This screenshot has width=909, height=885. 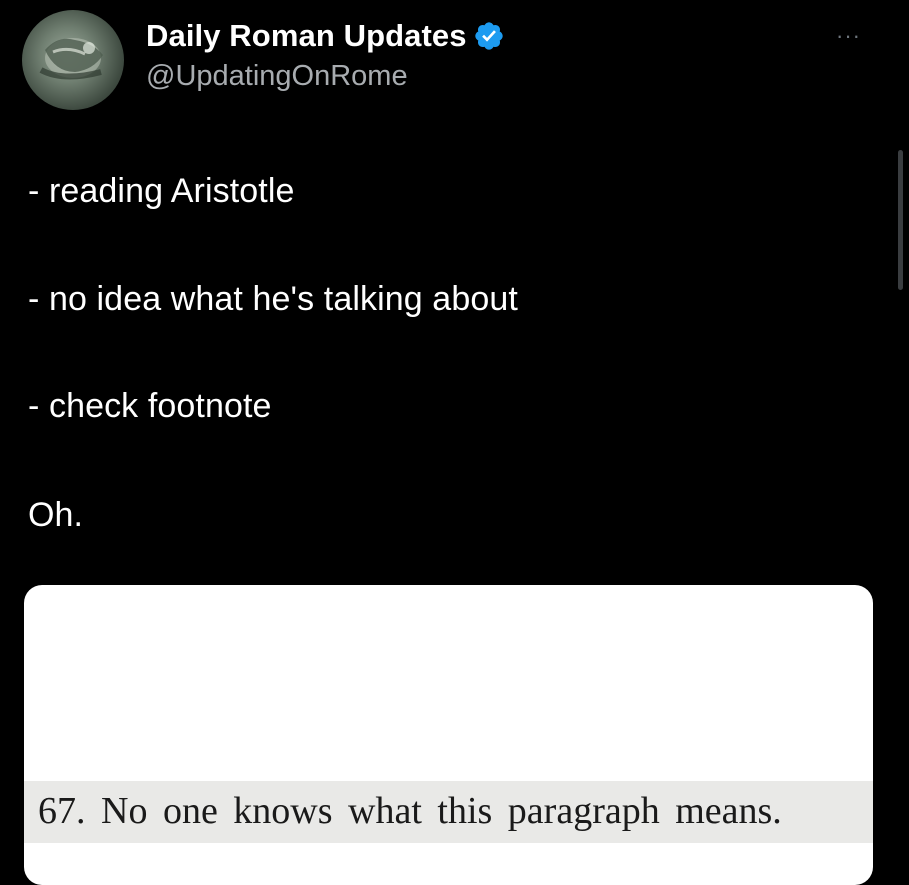 I want to click on author-handle: @UpdatingOnRome, so click(x=325, y=76).